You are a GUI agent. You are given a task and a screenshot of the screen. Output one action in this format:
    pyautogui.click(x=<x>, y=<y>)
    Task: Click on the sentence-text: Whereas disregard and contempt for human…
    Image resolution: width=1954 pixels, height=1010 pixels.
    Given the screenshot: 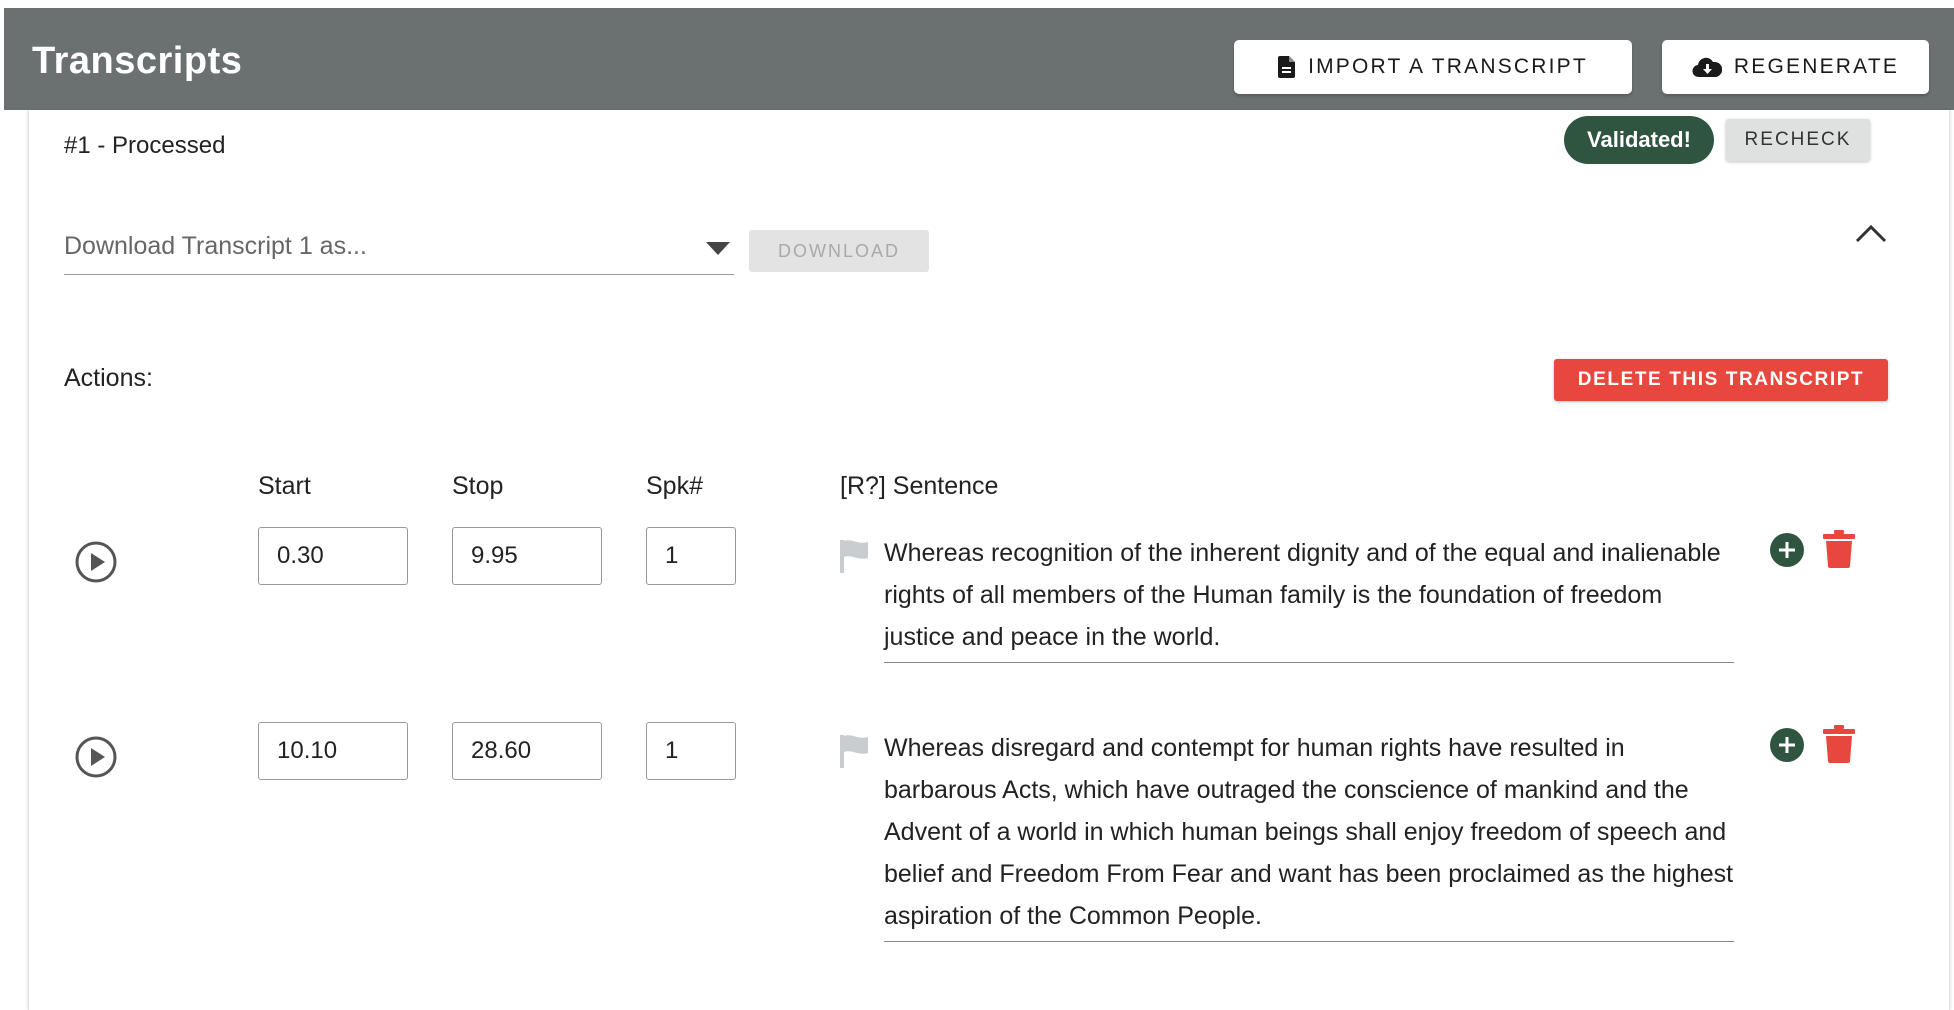 What is the action you would take?
    pyautogui.click(x=1309, y=834)
    